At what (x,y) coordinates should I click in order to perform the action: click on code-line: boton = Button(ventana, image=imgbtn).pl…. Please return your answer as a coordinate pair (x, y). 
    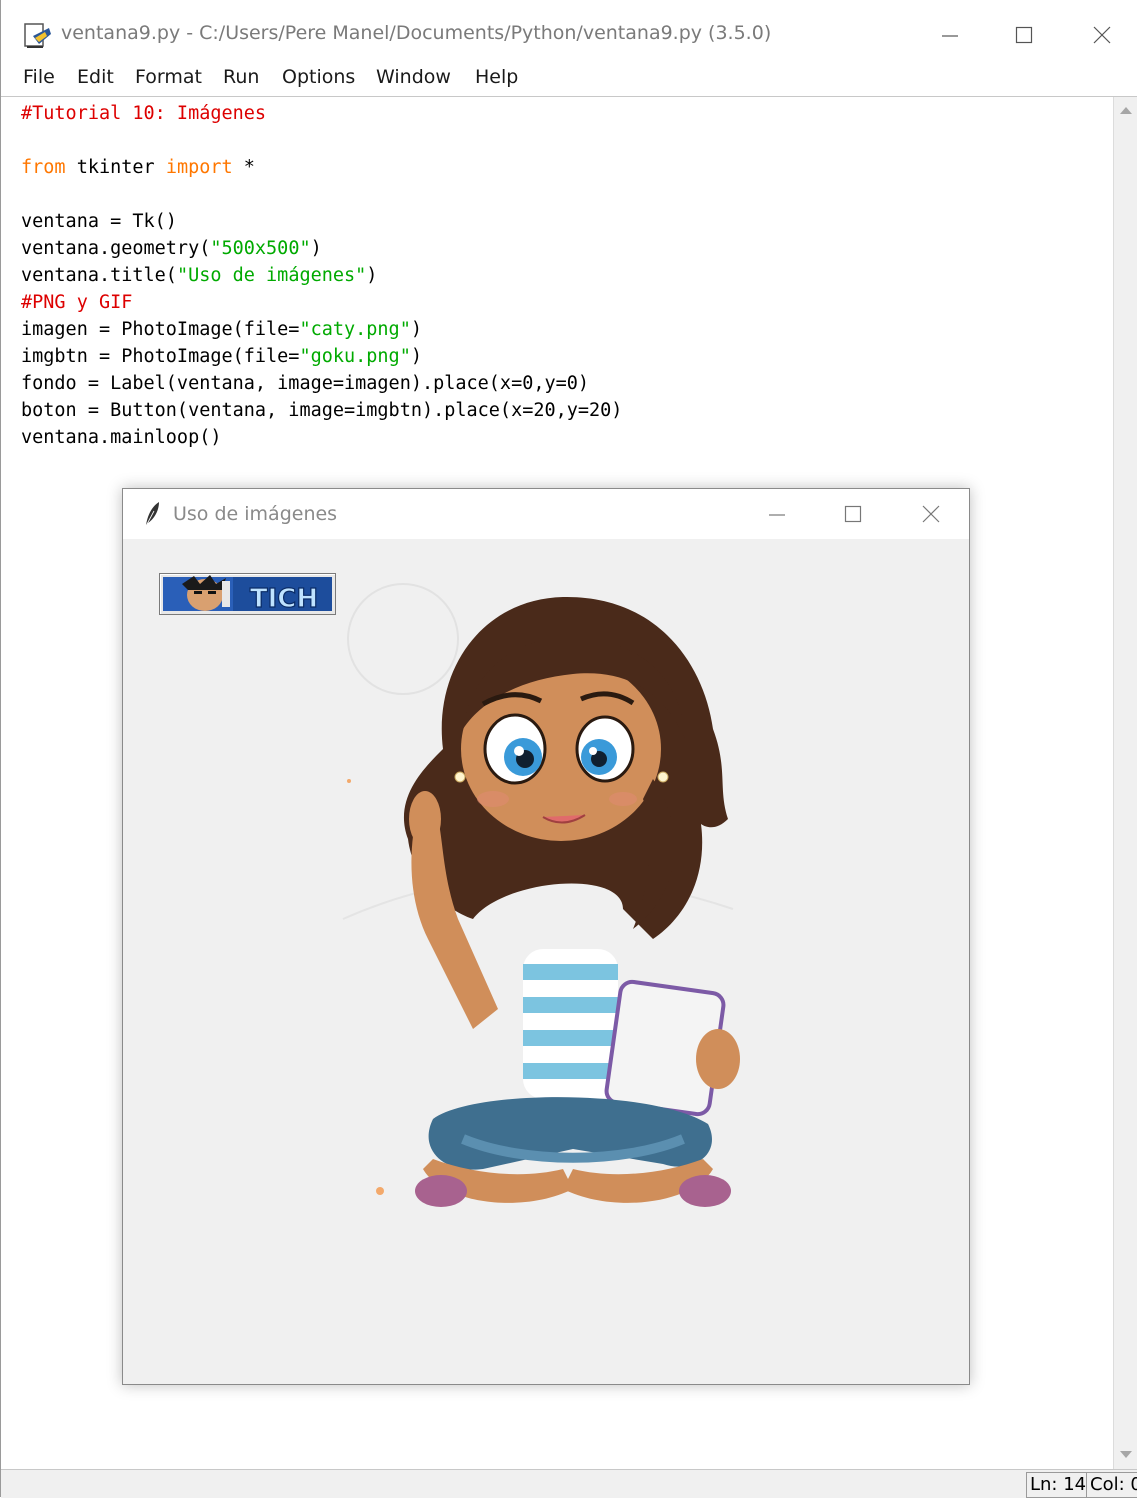
    Looking at the image, I should click on (321, 410).